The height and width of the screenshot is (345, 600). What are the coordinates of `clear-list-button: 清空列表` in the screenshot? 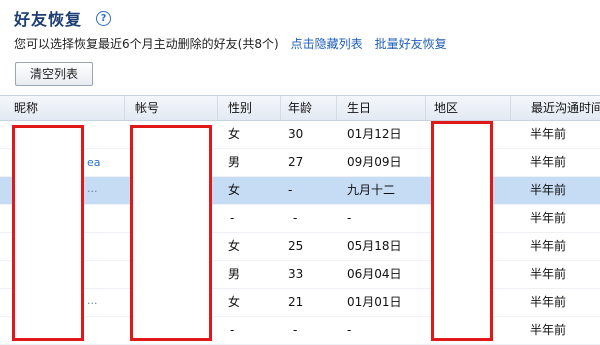 It's located at (54, 74).